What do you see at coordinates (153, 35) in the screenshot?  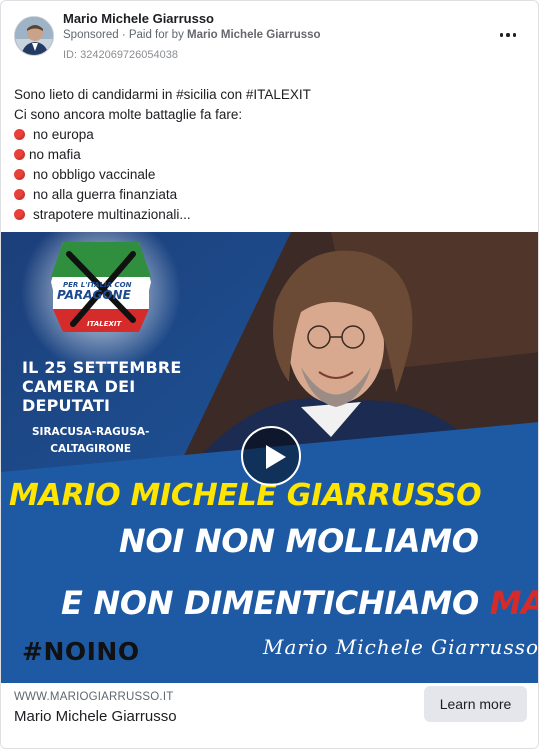 I see `paid-for-prefix: · Paid for by` at bounding box center [153, 35].